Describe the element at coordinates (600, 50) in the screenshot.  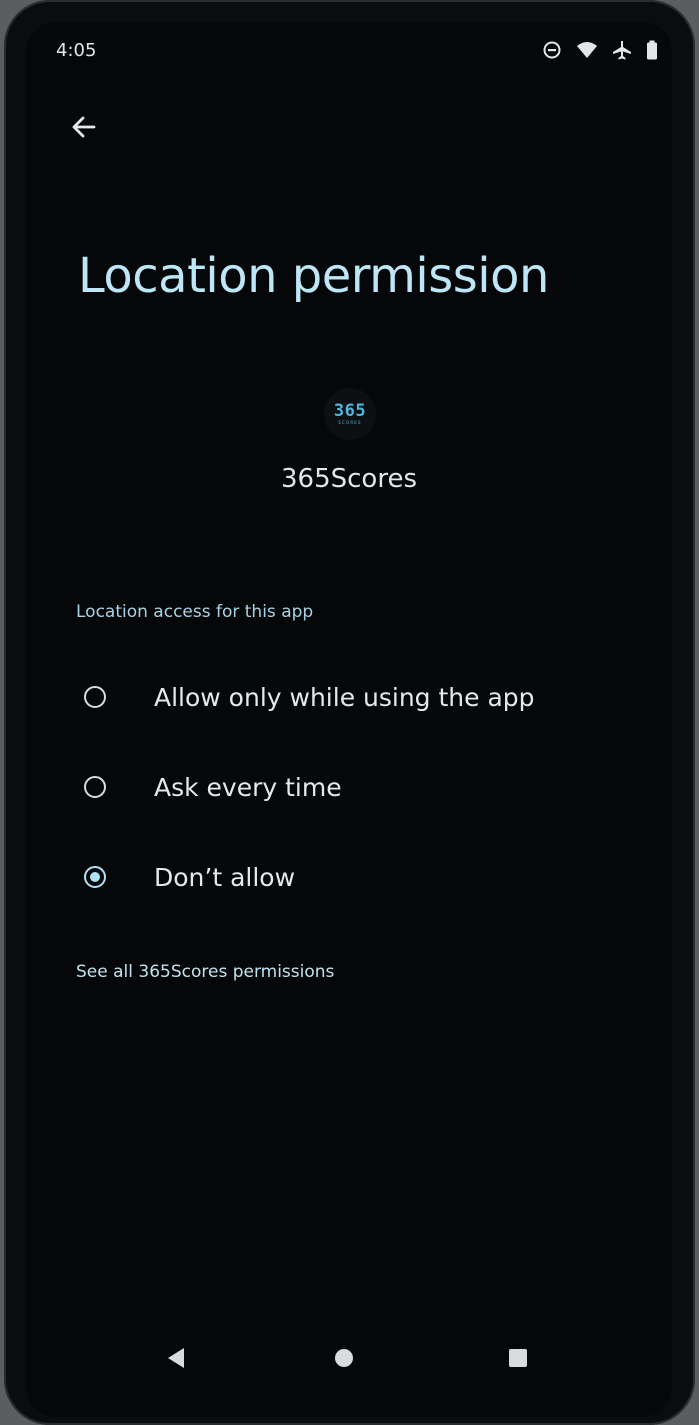
I see `status-icons` at that location.